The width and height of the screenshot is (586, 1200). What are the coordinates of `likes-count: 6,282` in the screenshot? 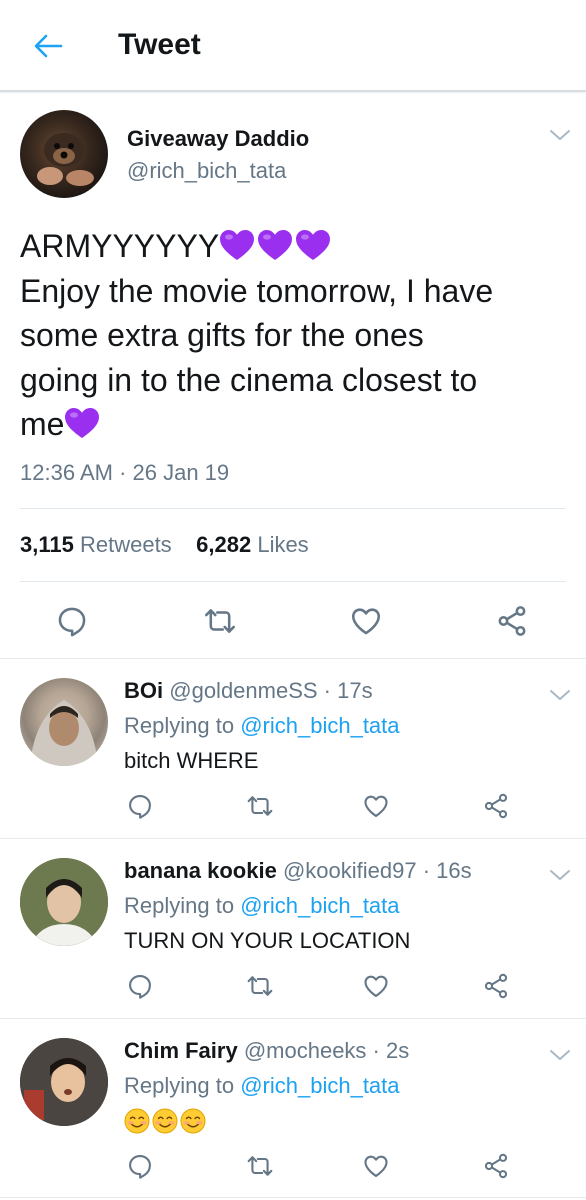 It's located at (224, 544).